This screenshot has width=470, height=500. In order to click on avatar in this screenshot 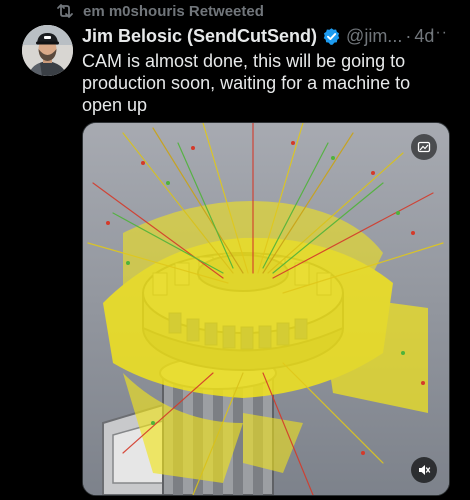, I will do `click(47, 50)`.